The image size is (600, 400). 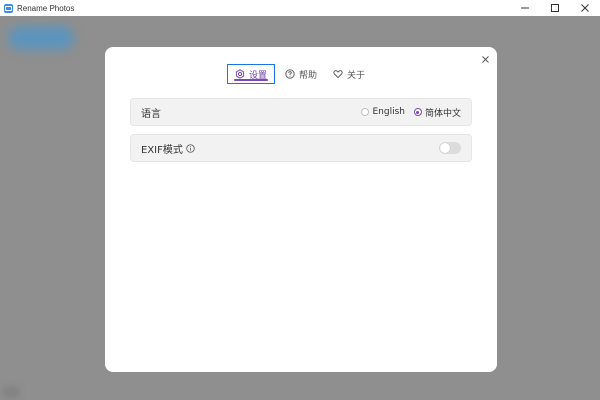 I want to click on tab-settings: 设置, so click(x=251, y=74).